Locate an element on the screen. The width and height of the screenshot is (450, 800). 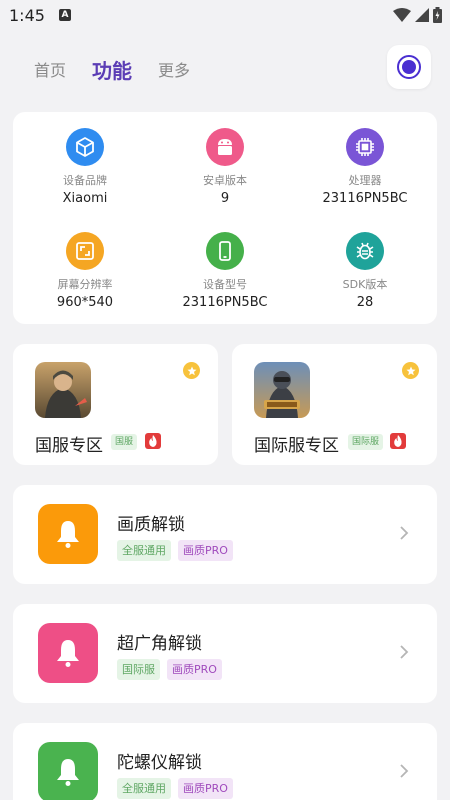
info-processor: 处理器 23116PN5BC is located at coordinates (365, 167).